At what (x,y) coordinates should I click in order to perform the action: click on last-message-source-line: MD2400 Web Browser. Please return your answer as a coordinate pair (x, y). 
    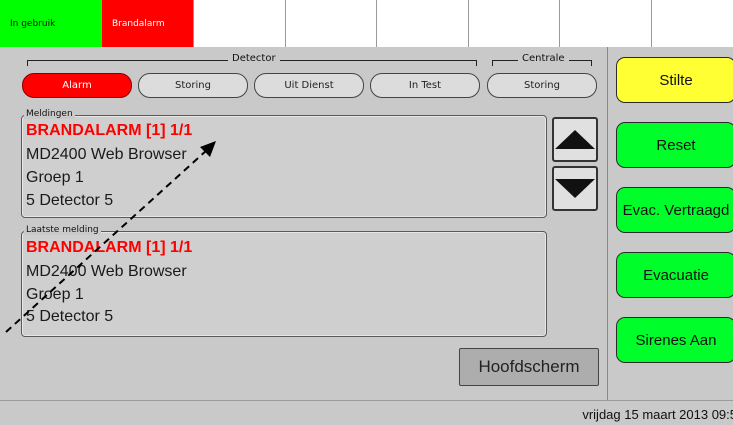
    Looking at the image, I should click on (106, 271).